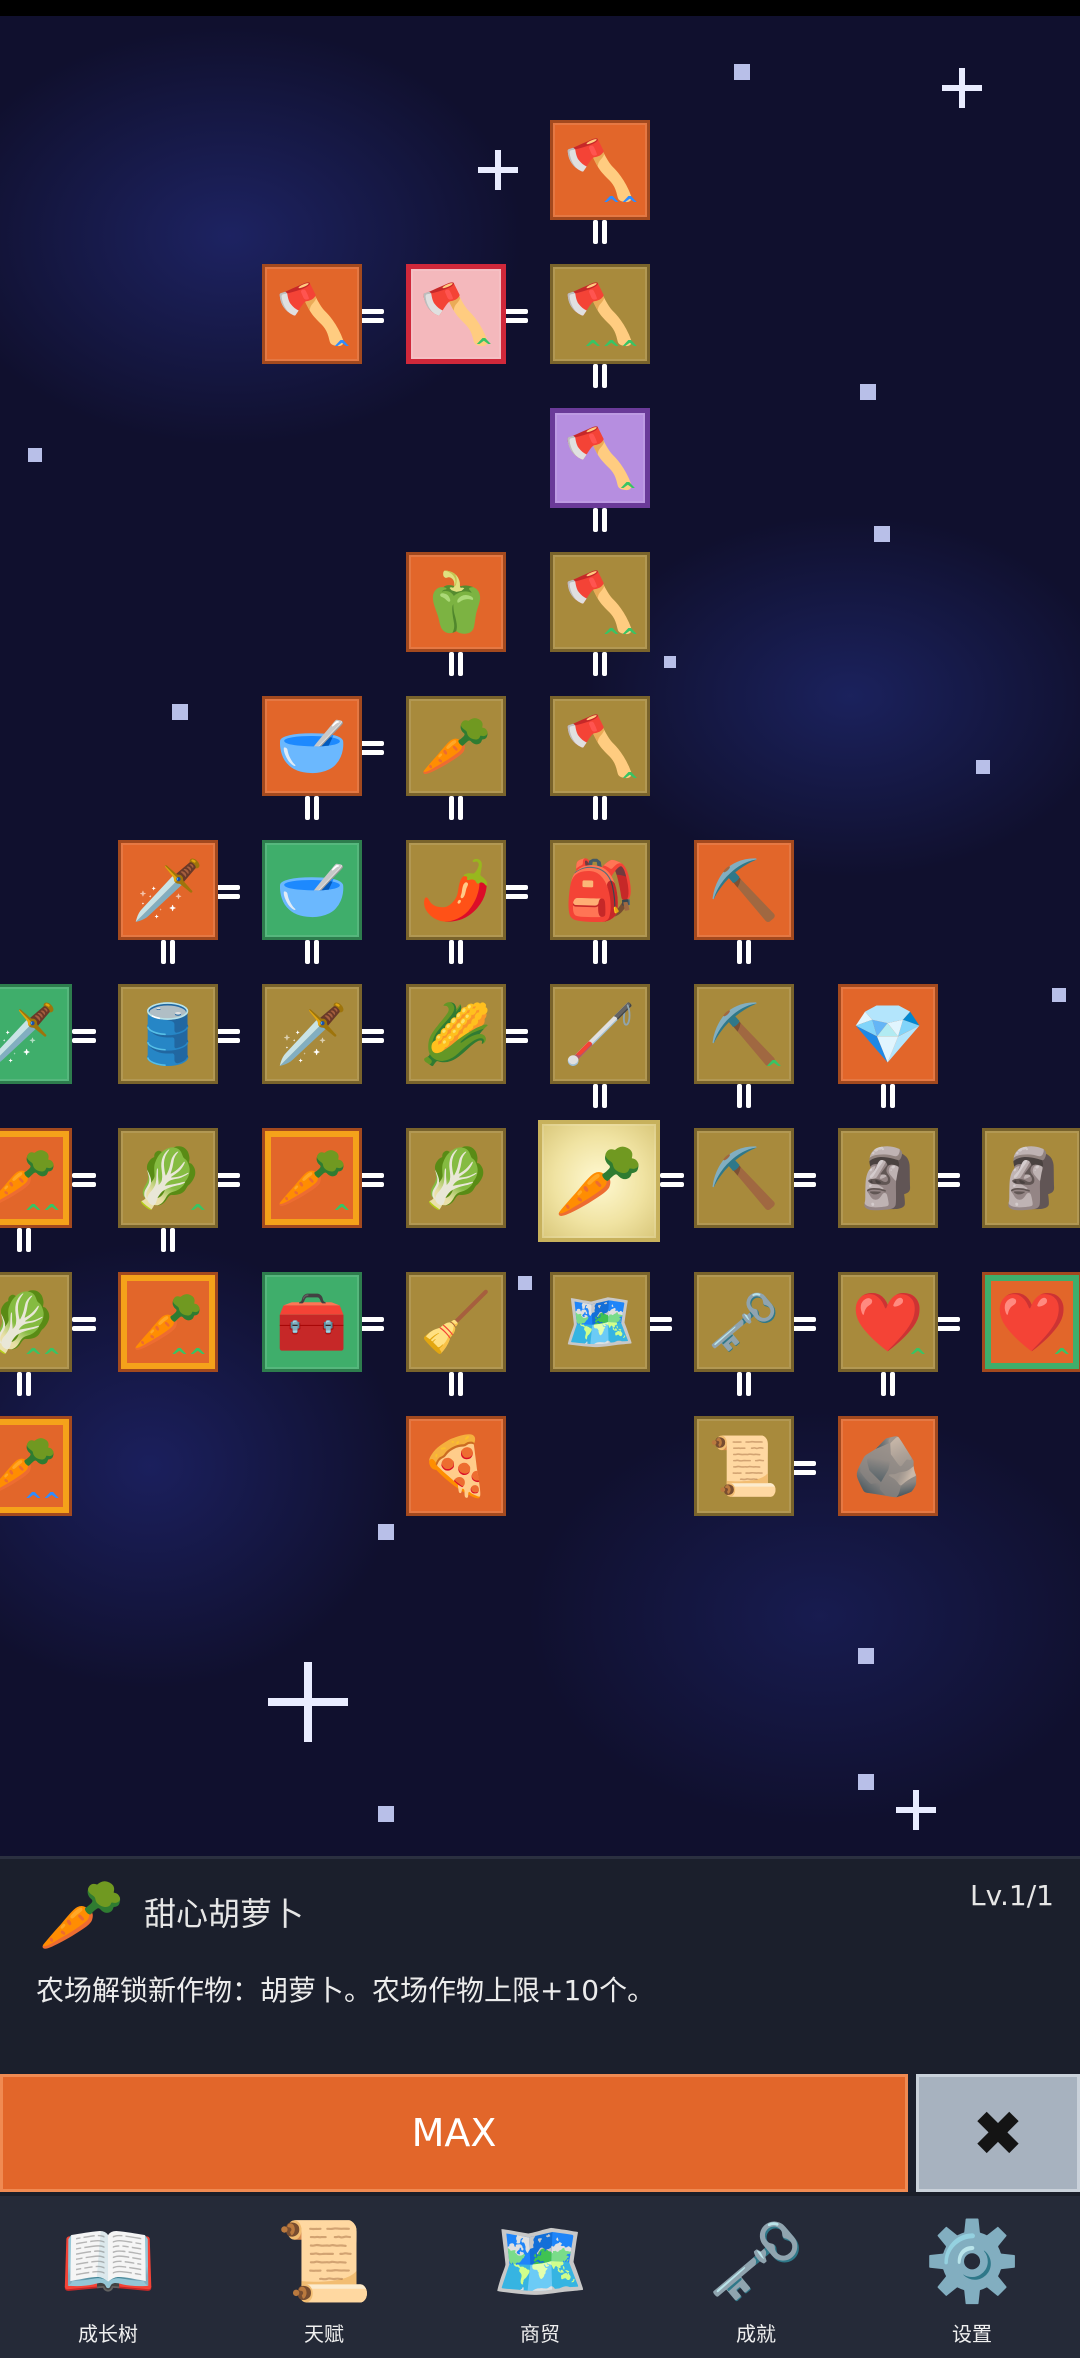 The image size is (1080, 2358). I want to click on sword-icon: 🗡️, so click(168, 890).